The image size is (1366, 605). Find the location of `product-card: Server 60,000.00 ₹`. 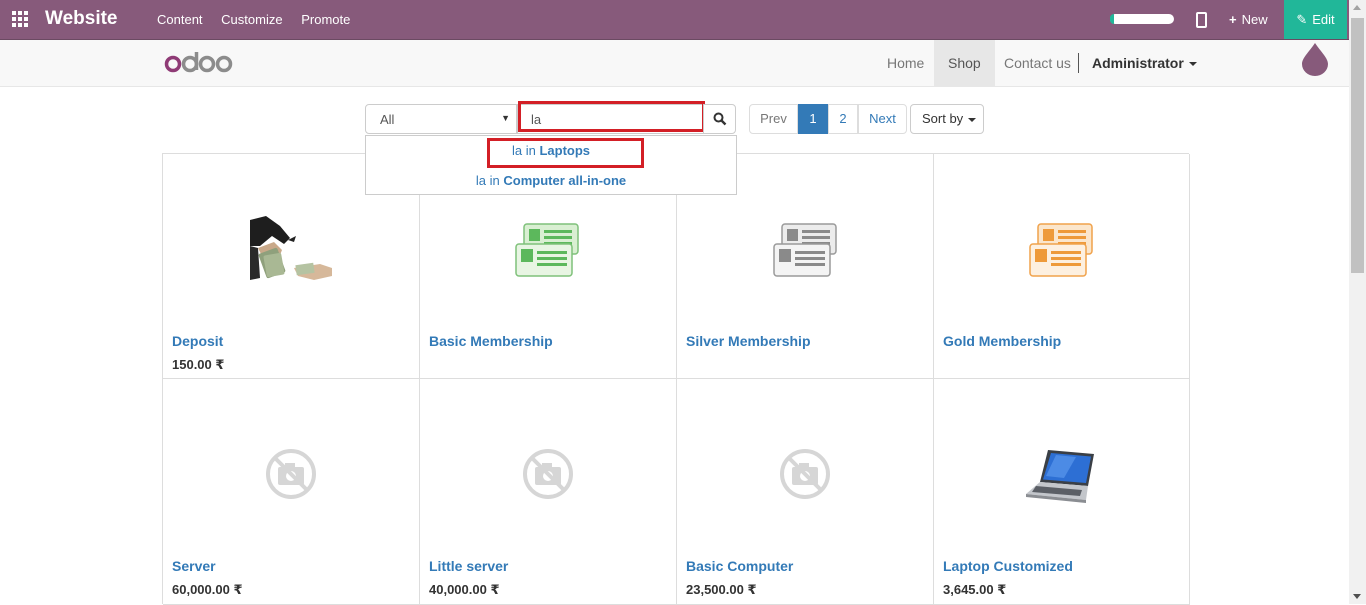

product-card: Server 60,000.00 ₹ is located at coordinates (291, 492).